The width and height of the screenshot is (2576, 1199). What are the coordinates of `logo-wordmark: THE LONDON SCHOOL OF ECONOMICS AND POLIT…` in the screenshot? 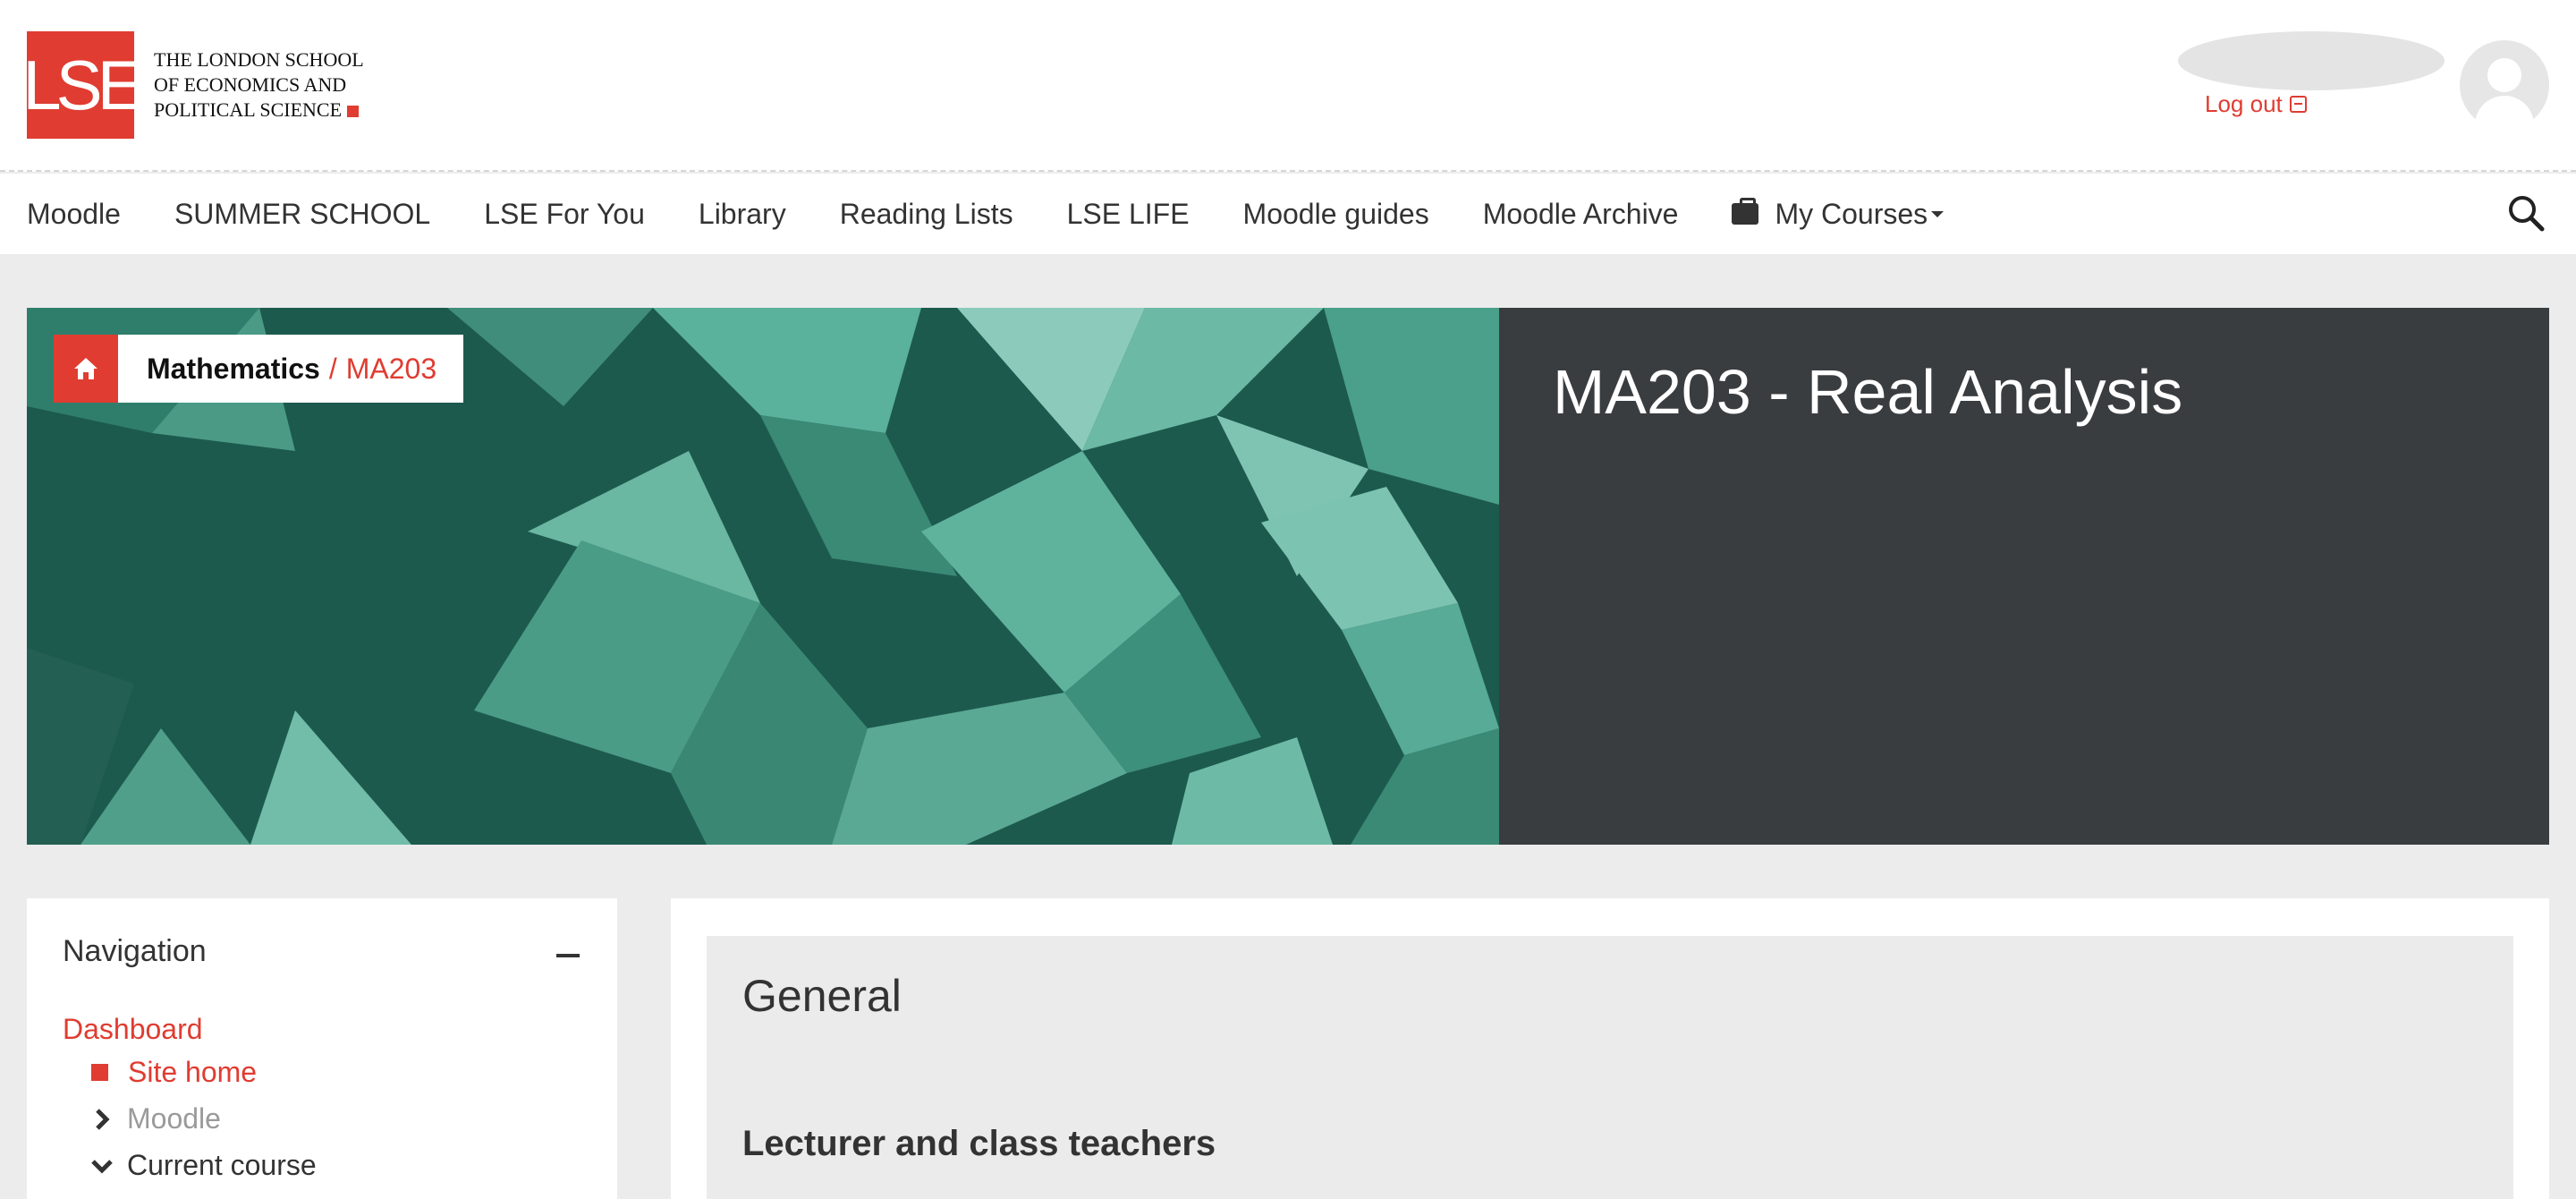 It's located at (259, 85).